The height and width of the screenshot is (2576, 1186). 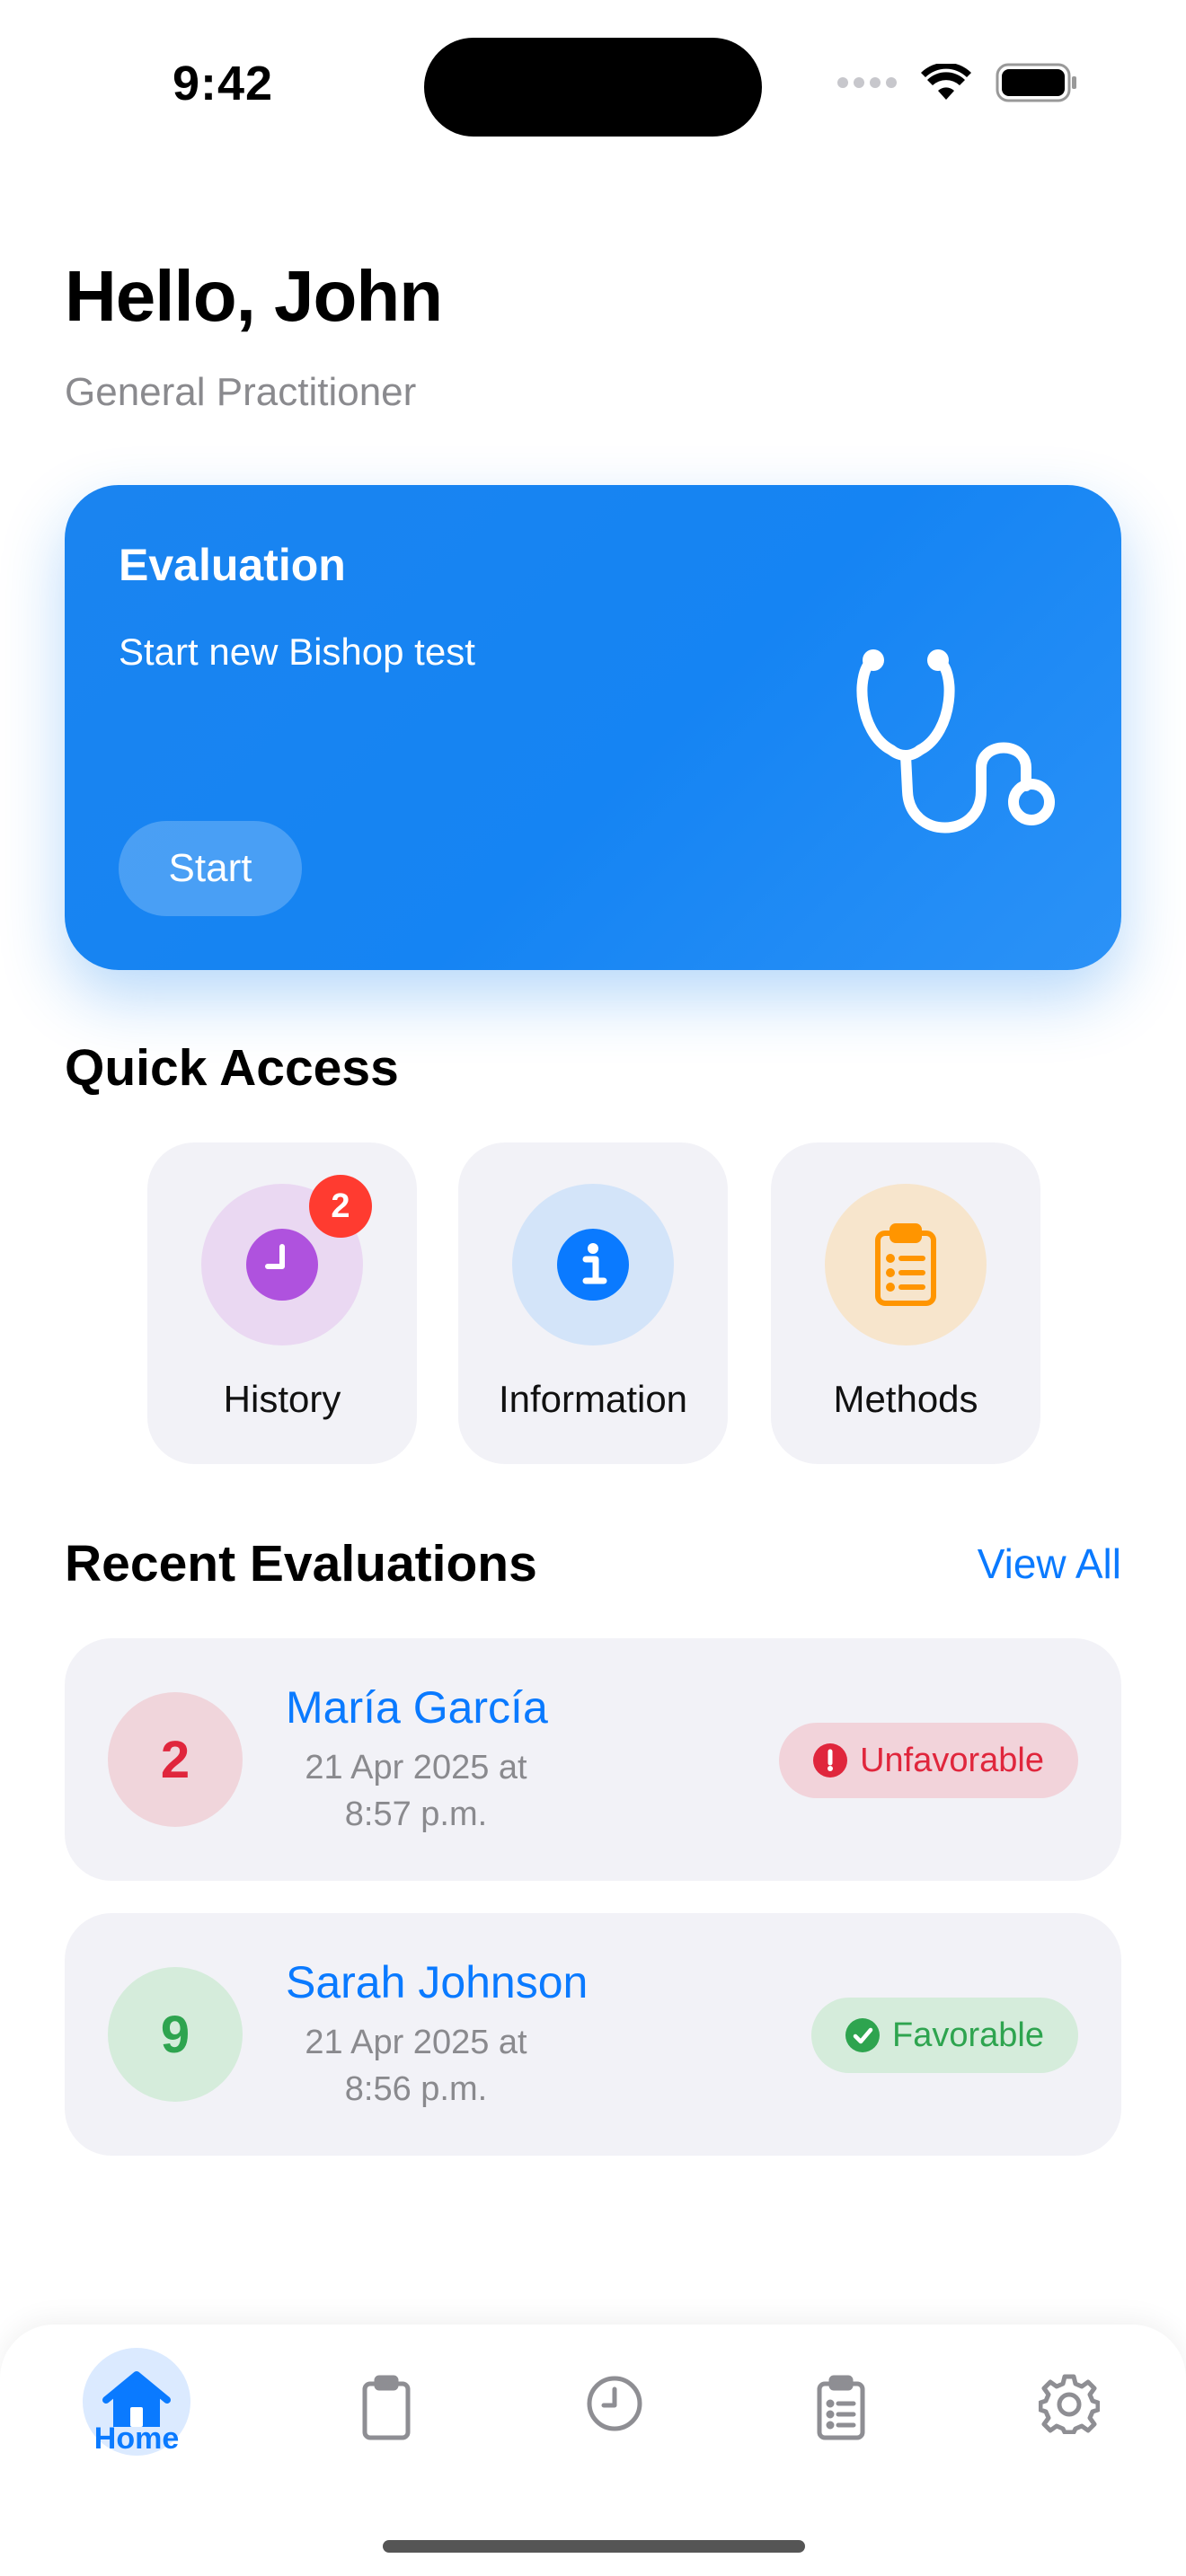 I want to click on methods-icon-bg, so click(x=906, y=1264).